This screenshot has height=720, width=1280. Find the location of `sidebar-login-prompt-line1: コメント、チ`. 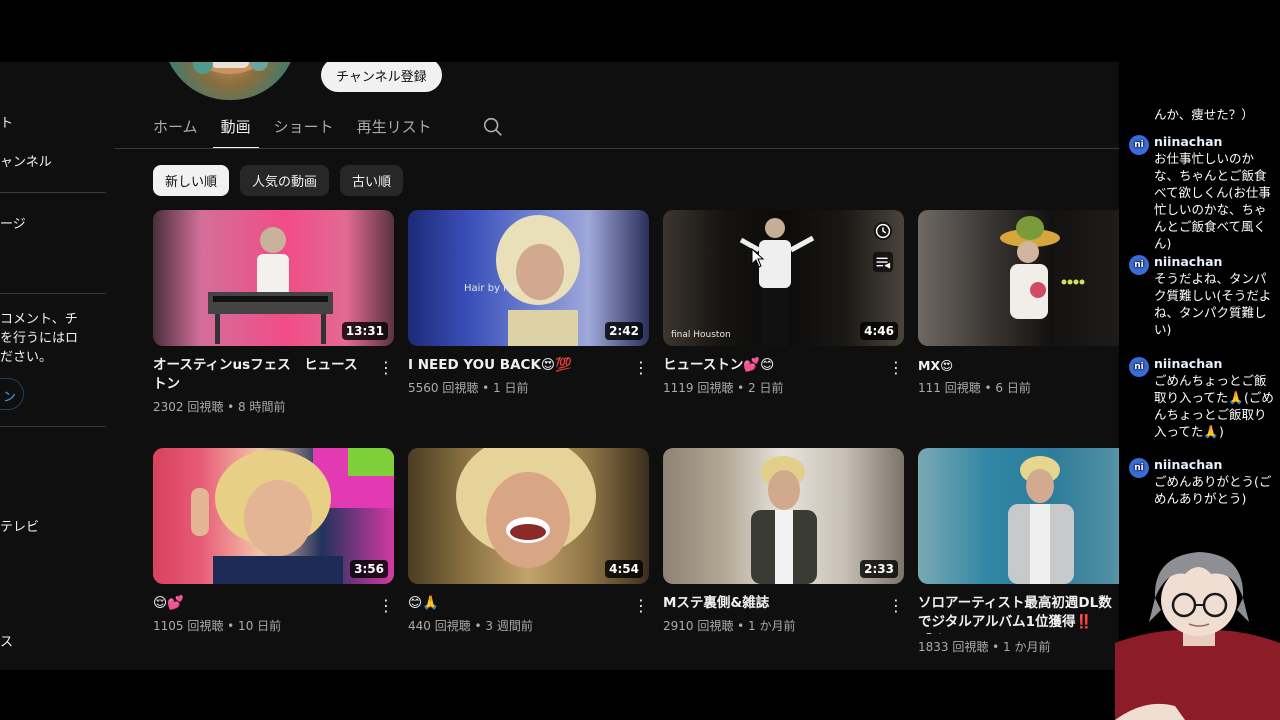

sidebar-login-prompt-line1: コメント、チ is located at coordinates (39, 319).